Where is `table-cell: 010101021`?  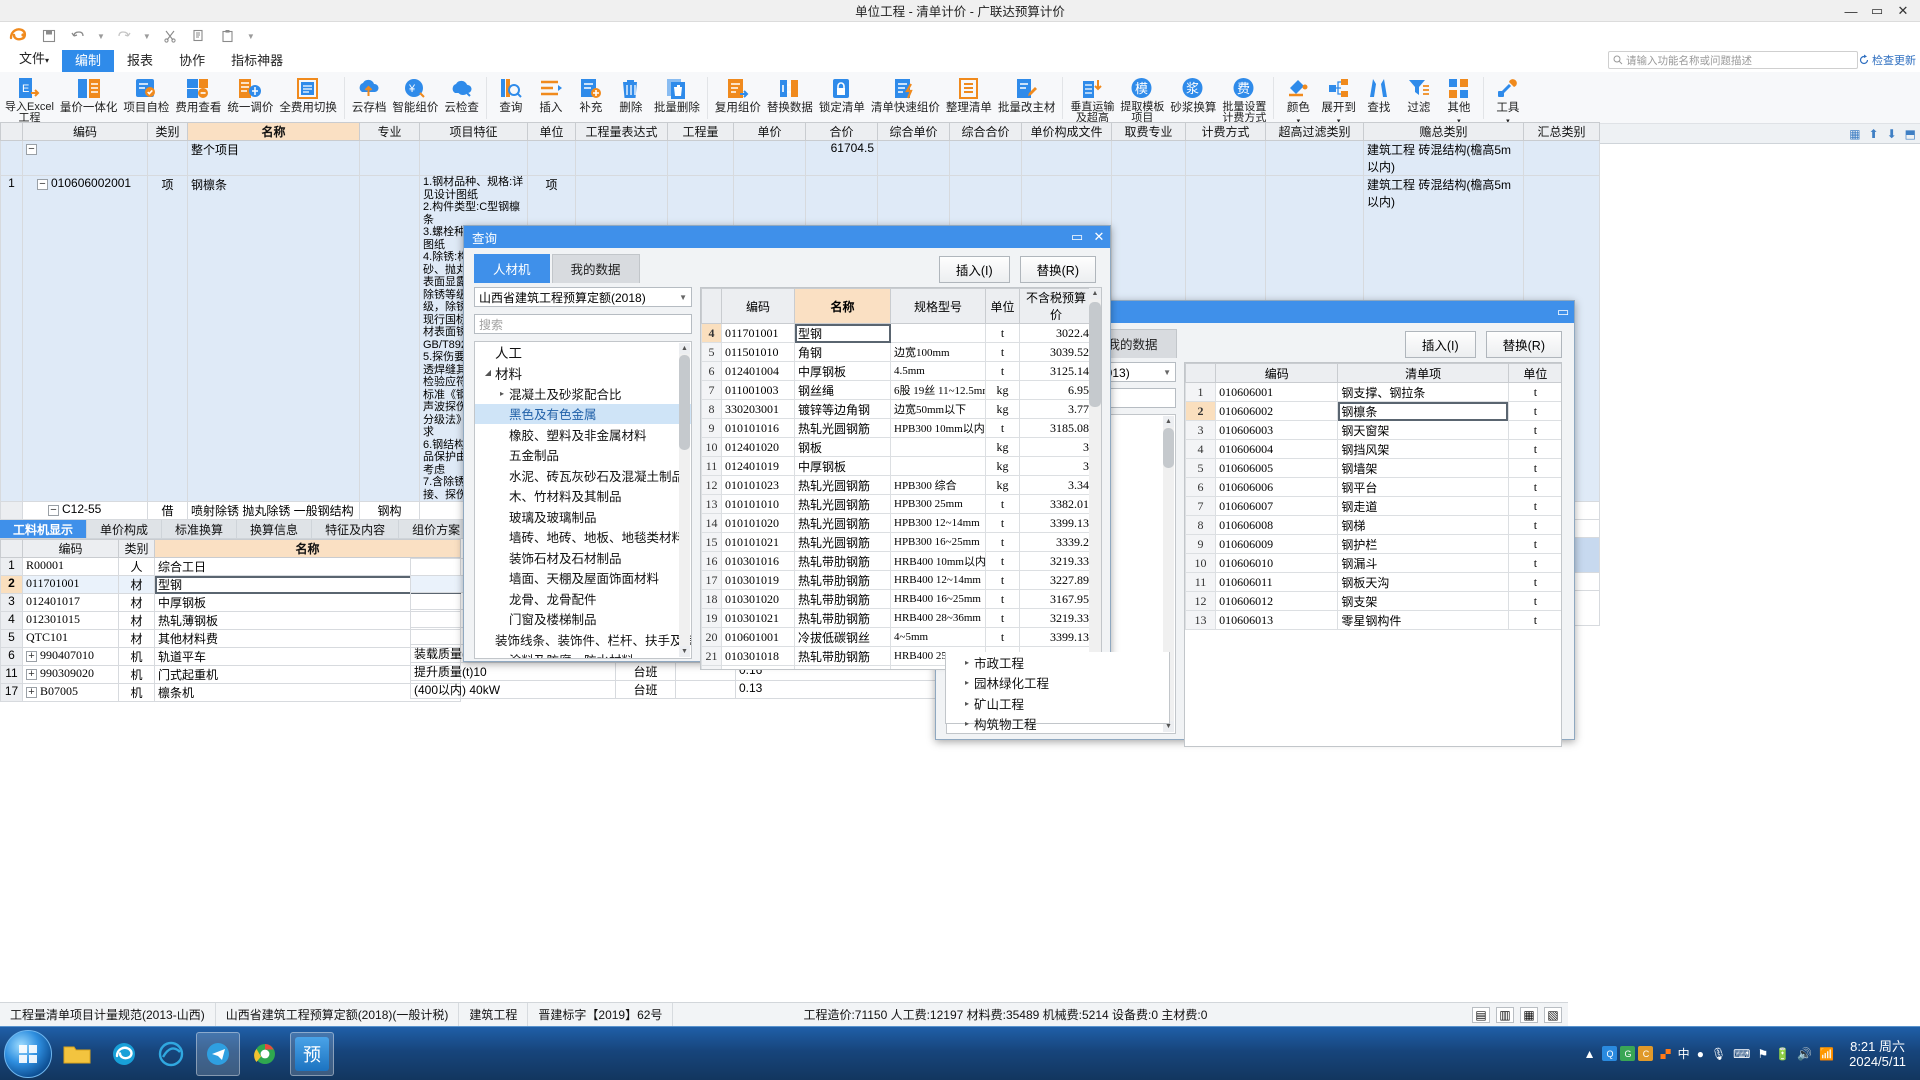
table-cell: 010101021 is located at coordinates (758, 542).